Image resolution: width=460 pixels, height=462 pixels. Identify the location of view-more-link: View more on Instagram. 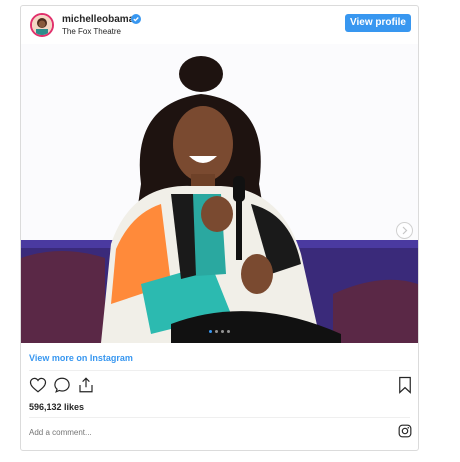
(81, 358).